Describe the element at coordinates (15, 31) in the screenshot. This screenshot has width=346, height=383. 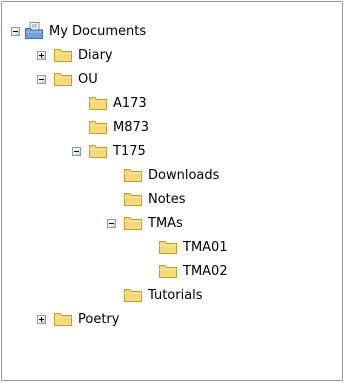
I see `collapse-toggle-my-documents` at that location.